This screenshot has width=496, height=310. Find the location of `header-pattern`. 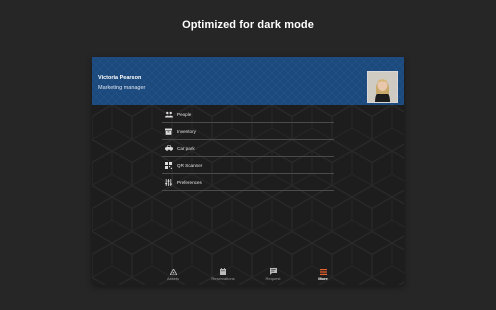

header-pattern is located at coordinates (248, 81).